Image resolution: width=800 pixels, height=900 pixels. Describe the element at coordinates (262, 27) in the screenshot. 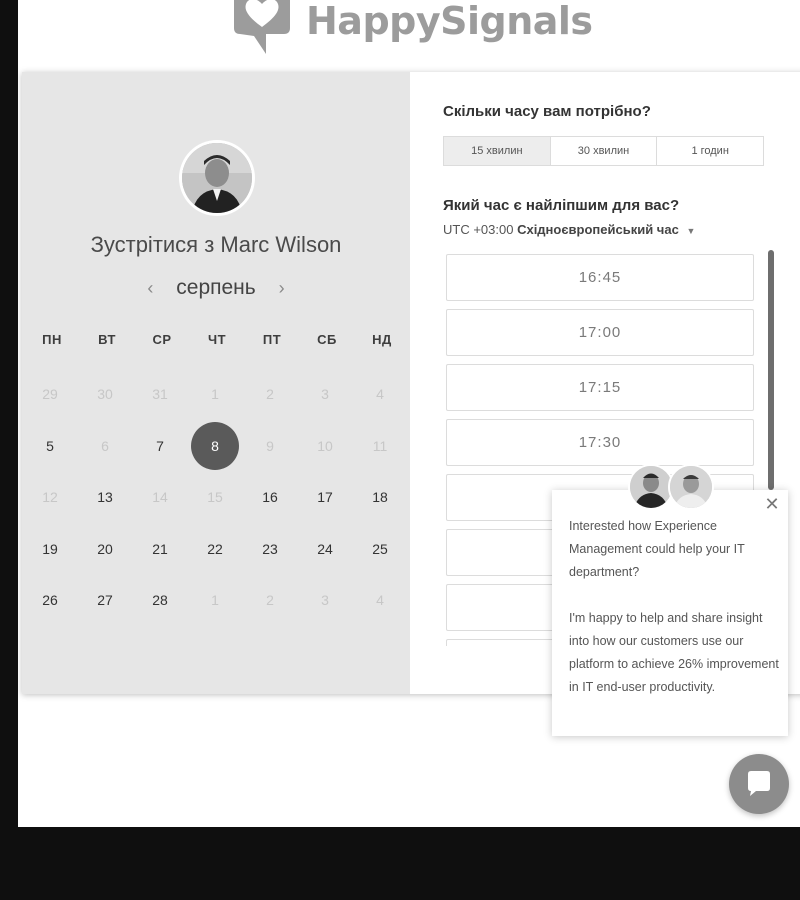

I see `heart-speech-bubble-icon` at that location.